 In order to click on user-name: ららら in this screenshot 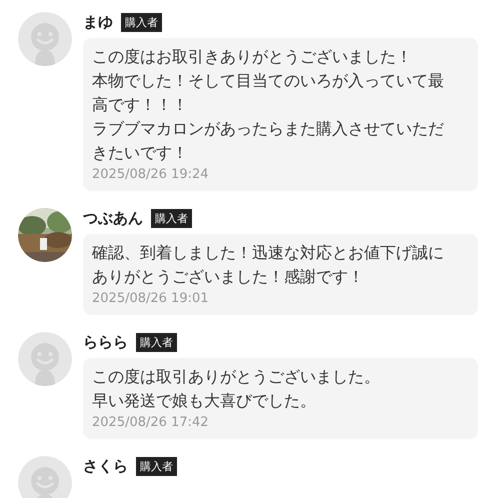, I will do `click(105, 342)`.